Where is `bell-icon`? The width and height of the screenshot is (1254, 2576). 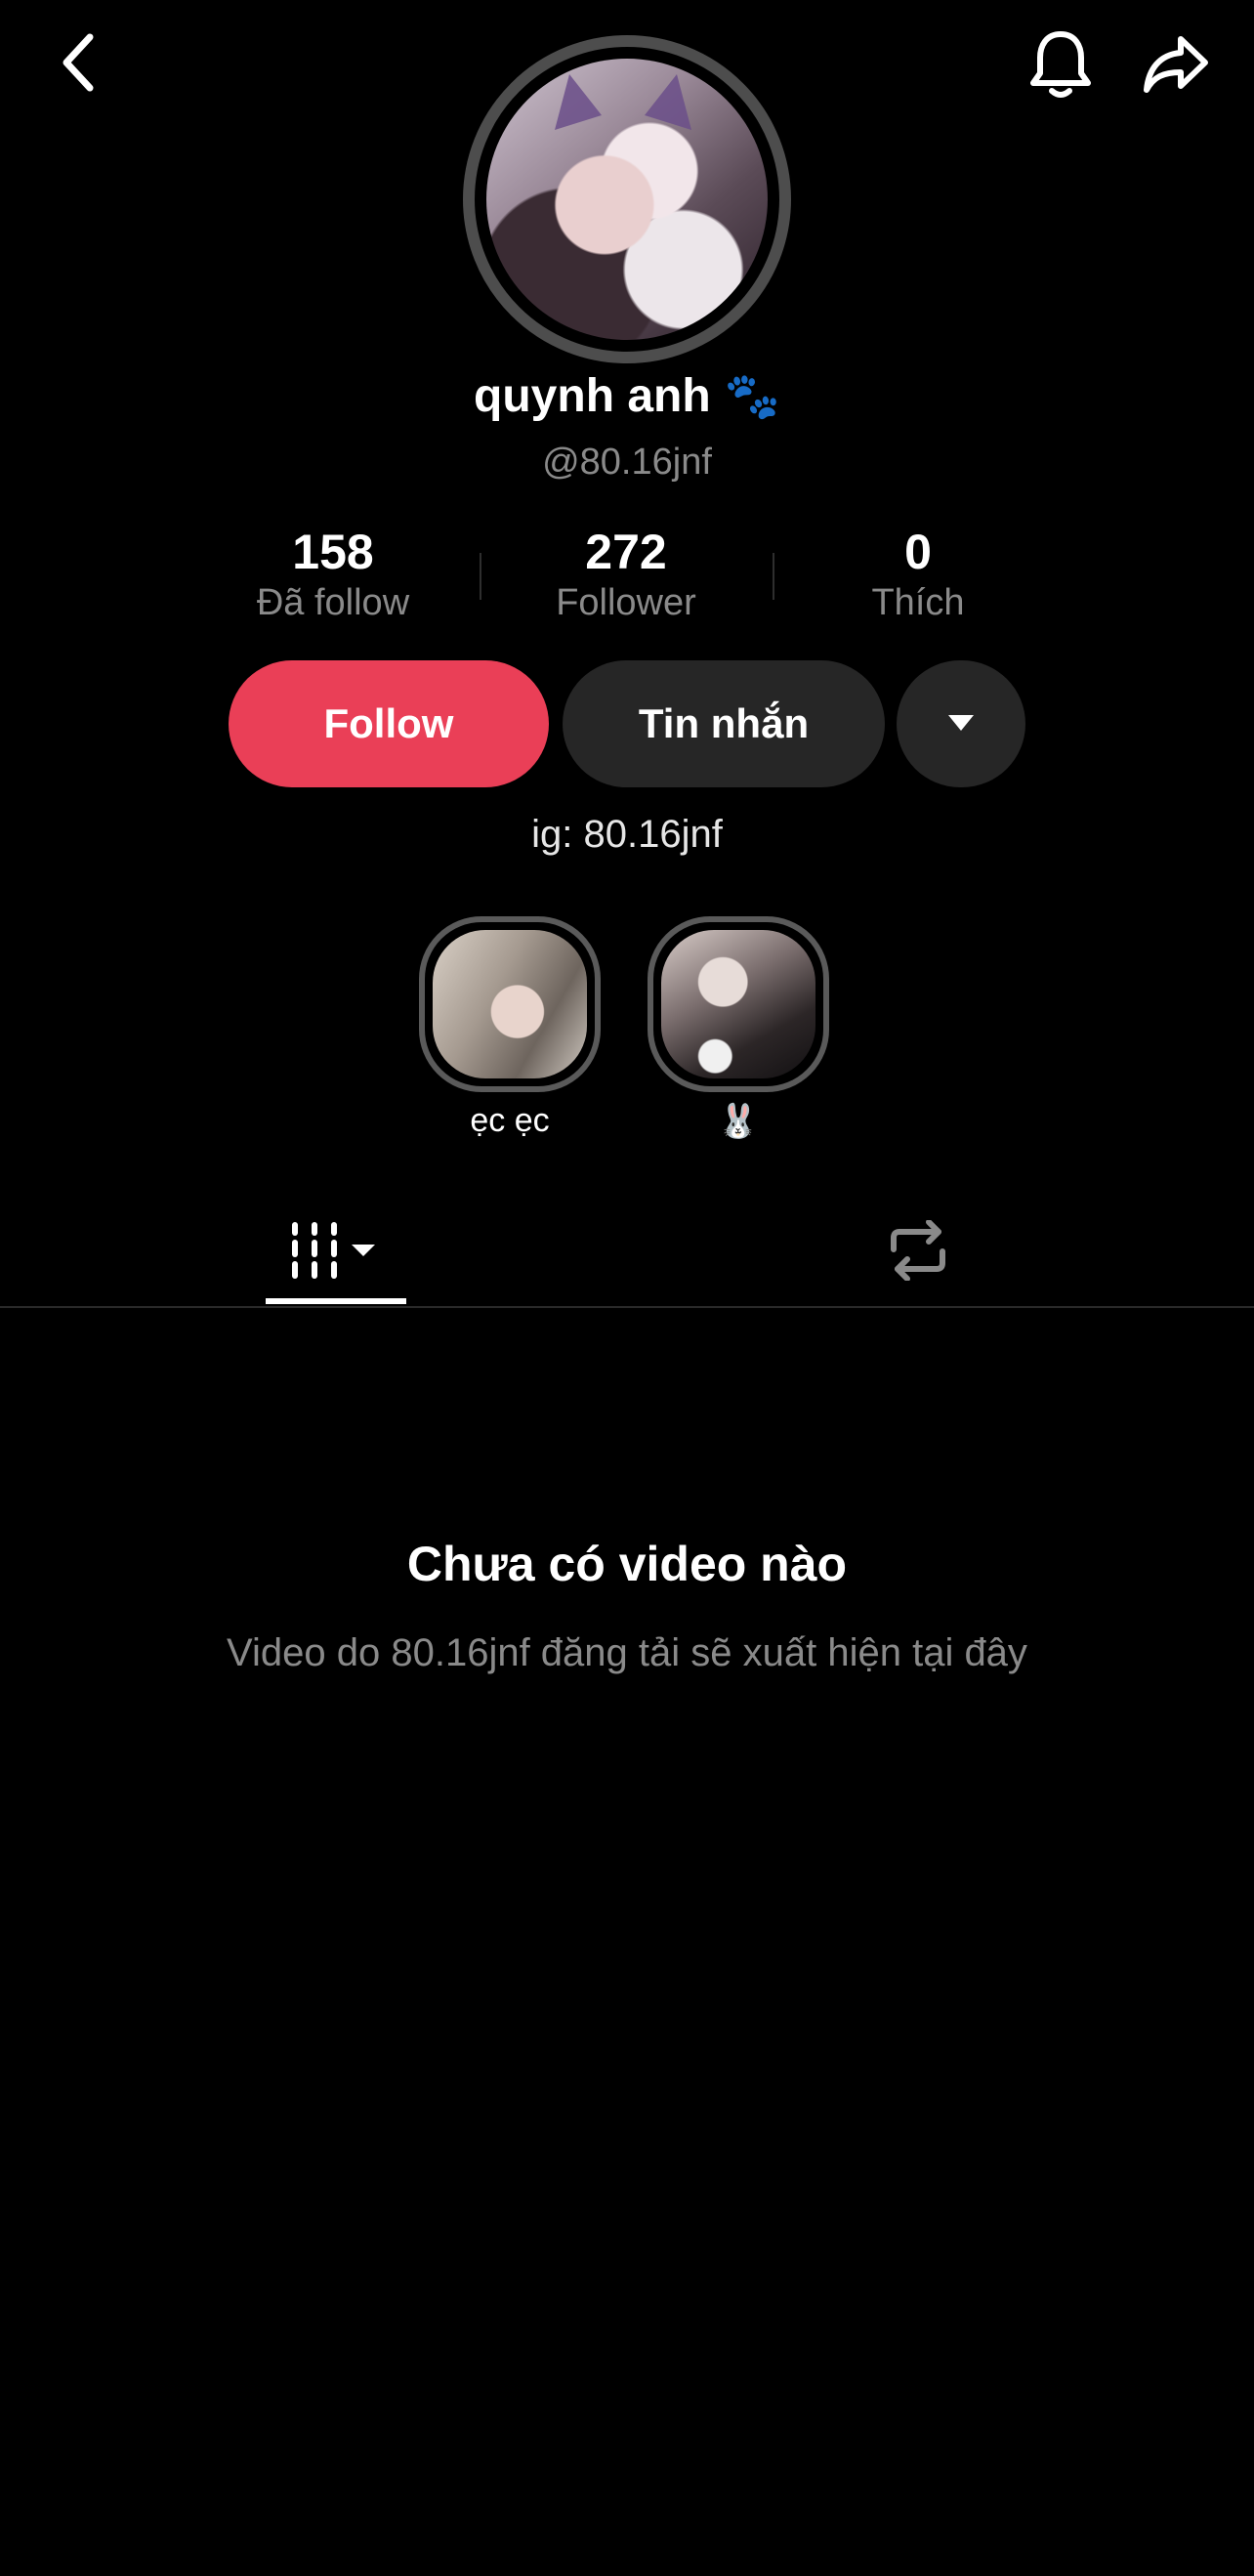
bell-icon is located at coordinates (1061, 64).